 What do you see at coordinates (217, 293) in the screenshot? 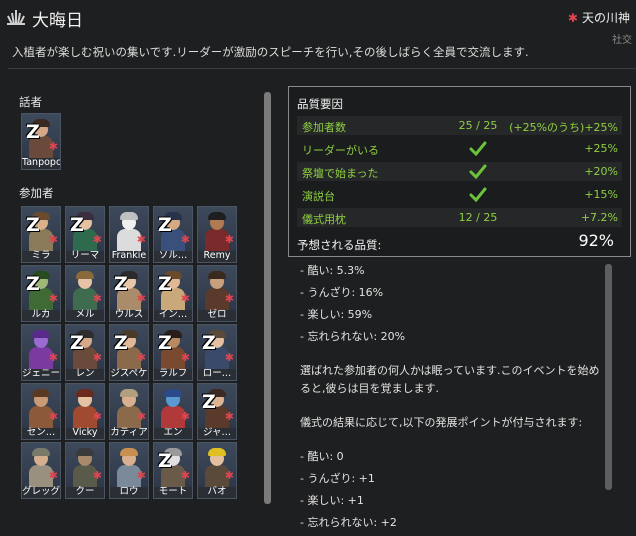
I see `participant-pawn: ✱ ゼロ` at bounding box center [217, 293].